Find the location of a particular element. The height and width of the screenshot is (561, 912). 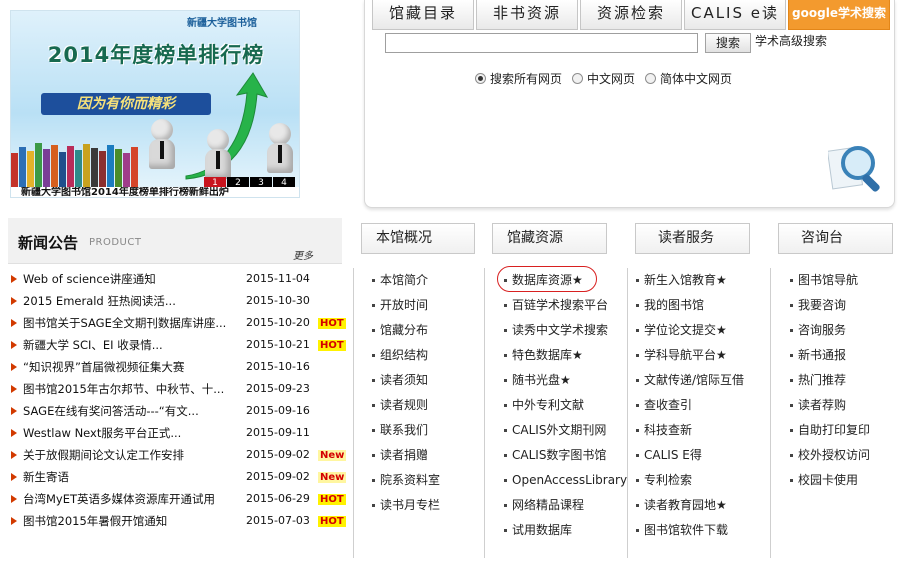

tab-calis-eread: CALIS e读 is located at coordinates (735, 15).